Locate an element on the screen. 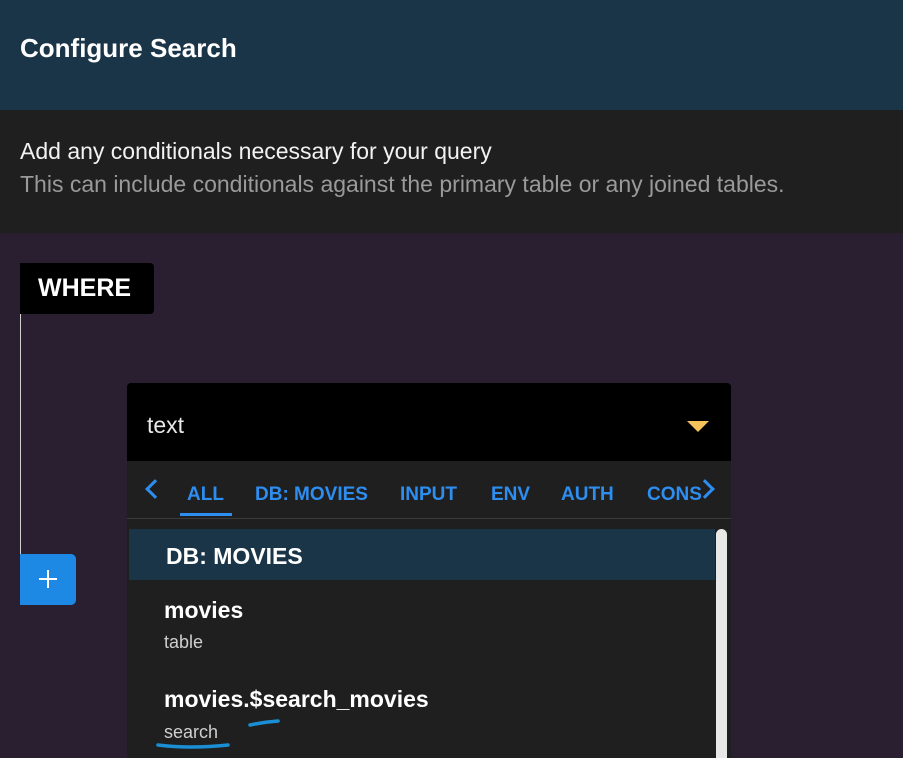 The width and height of the screenshot is (903, 758). page-header: Configure Search is located at coordinates (451, 55).